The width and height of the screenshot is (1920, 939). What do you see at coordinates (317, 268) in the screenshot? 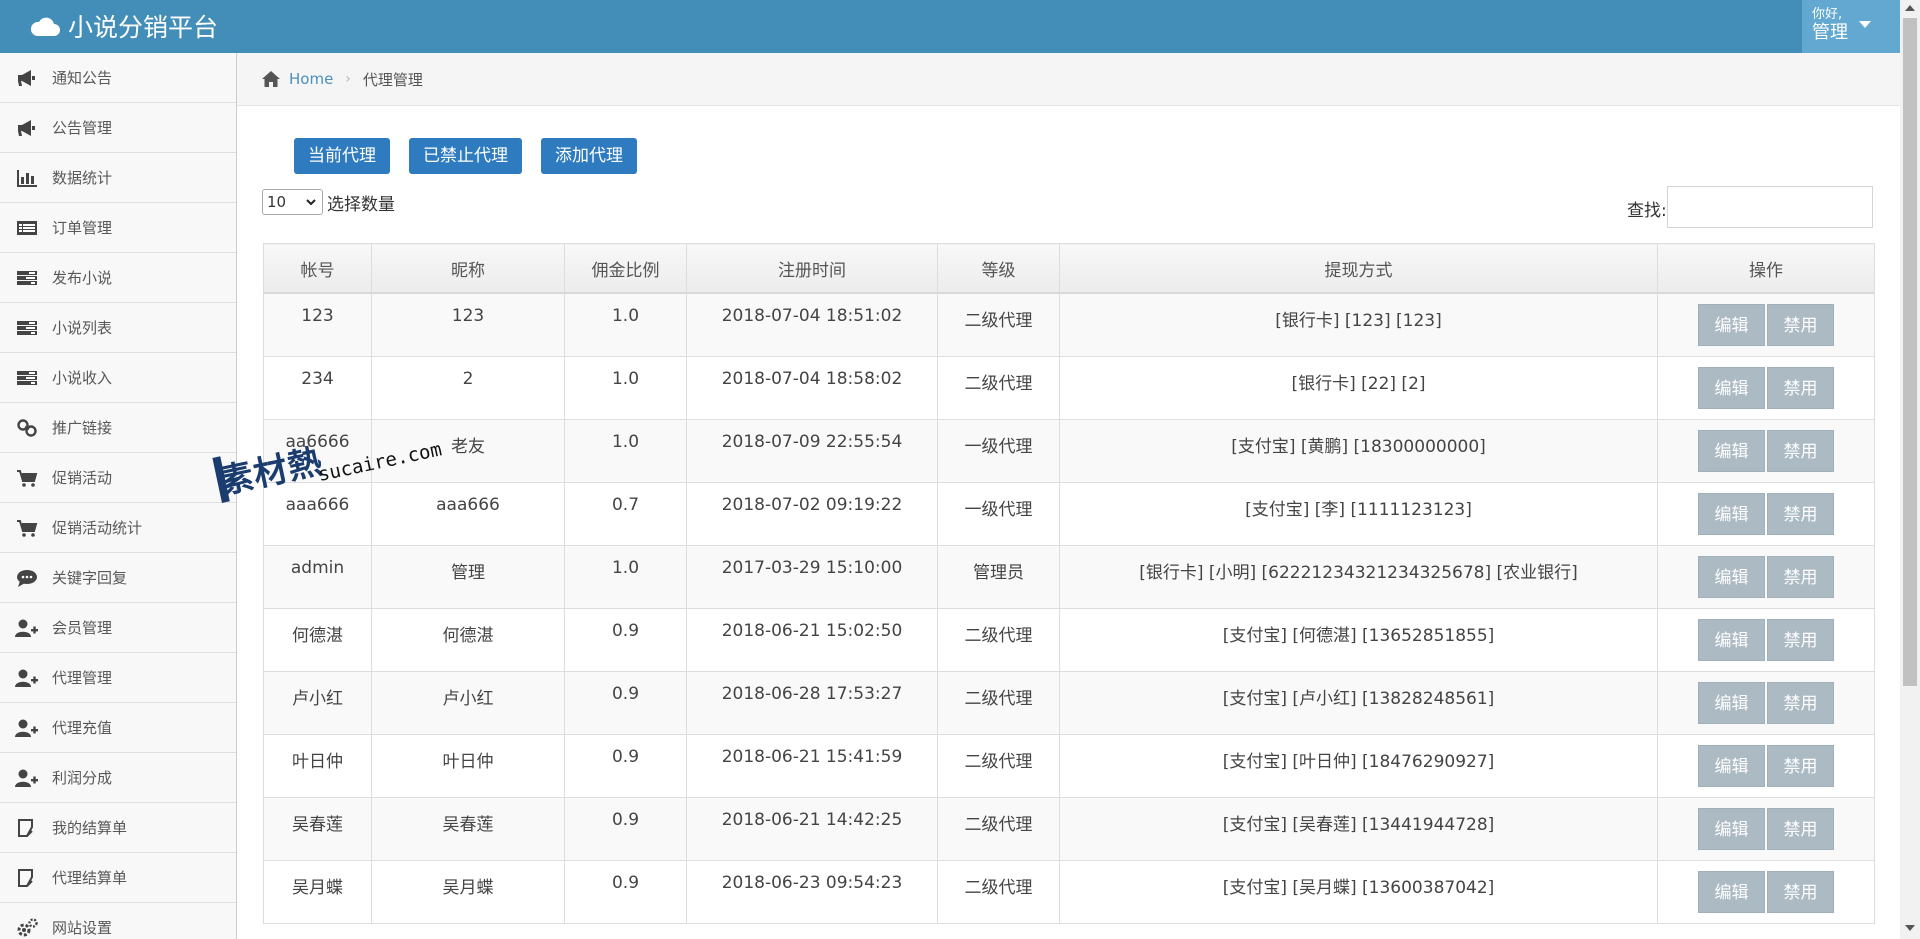
I see `column-header: 帐号` at bounding box center [317, 268].